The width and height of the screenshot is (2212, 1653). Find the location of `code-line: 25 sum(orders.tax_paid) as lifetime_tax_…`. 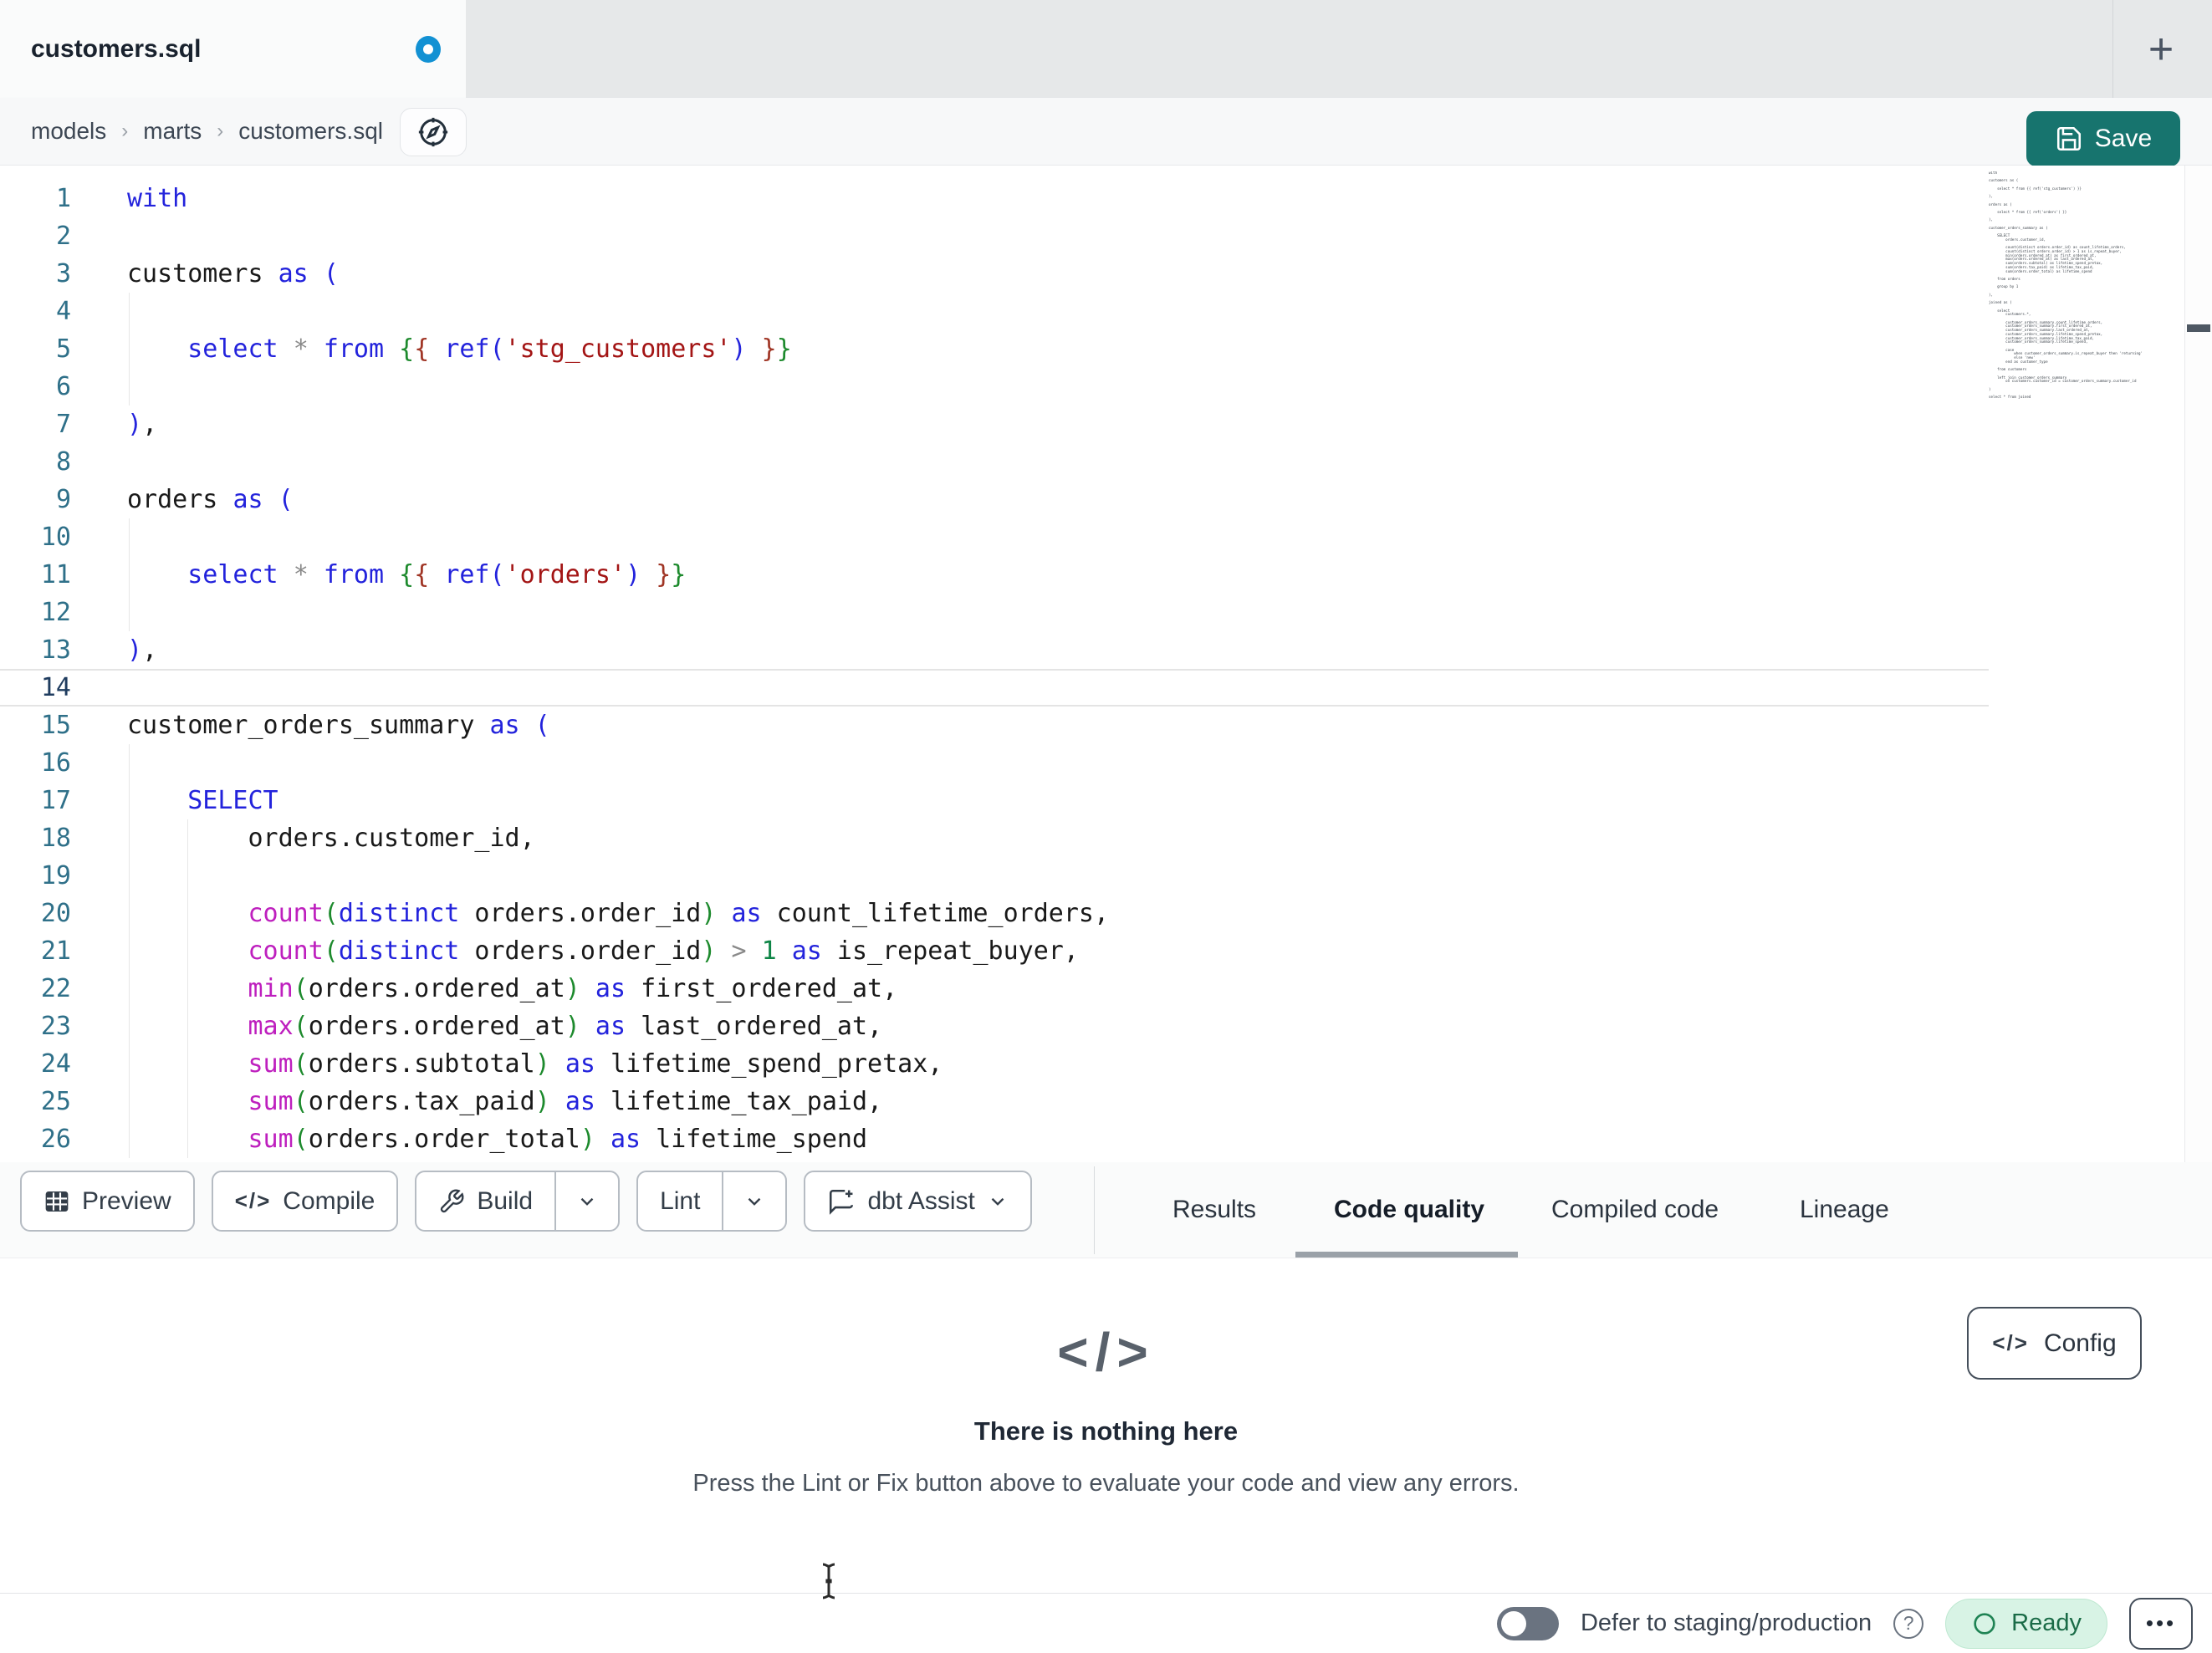

code-line: 25 sum(orders.tax_paid) as lifetime_tax_… is located at coordinates (995, 1101).